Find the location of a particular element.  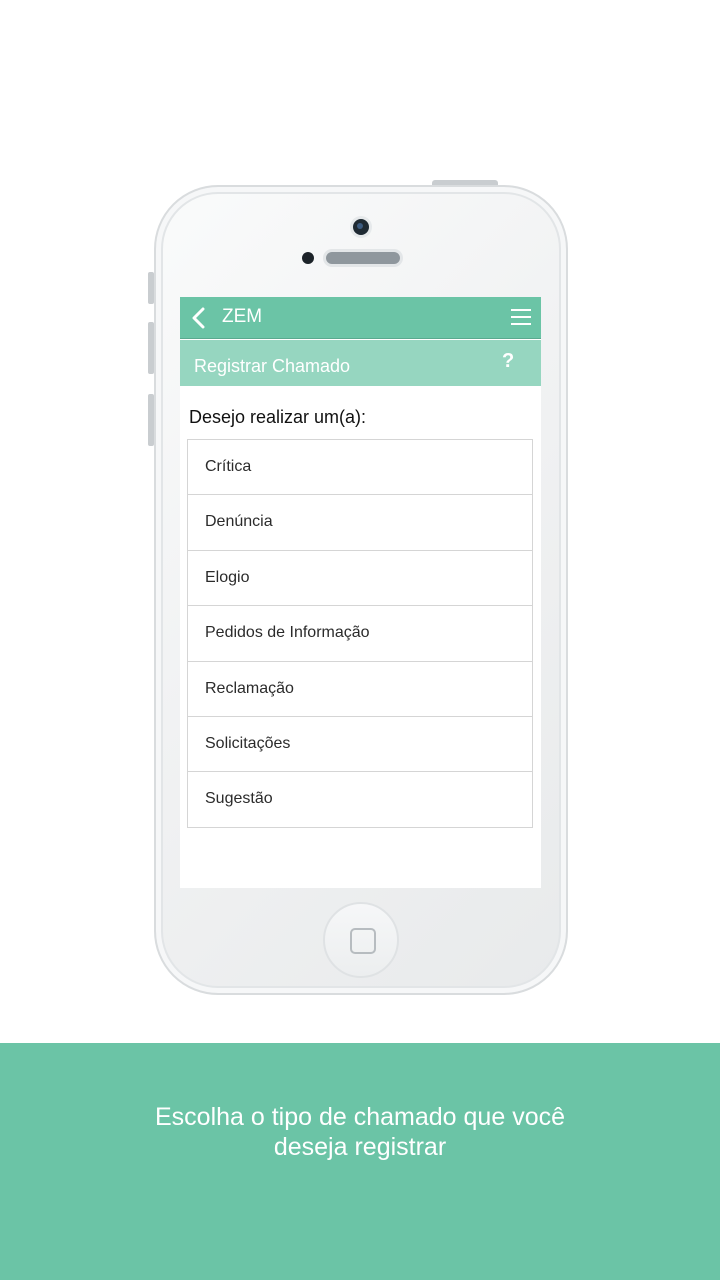

option-label: Denúncia is located at coordinates (239, 522).